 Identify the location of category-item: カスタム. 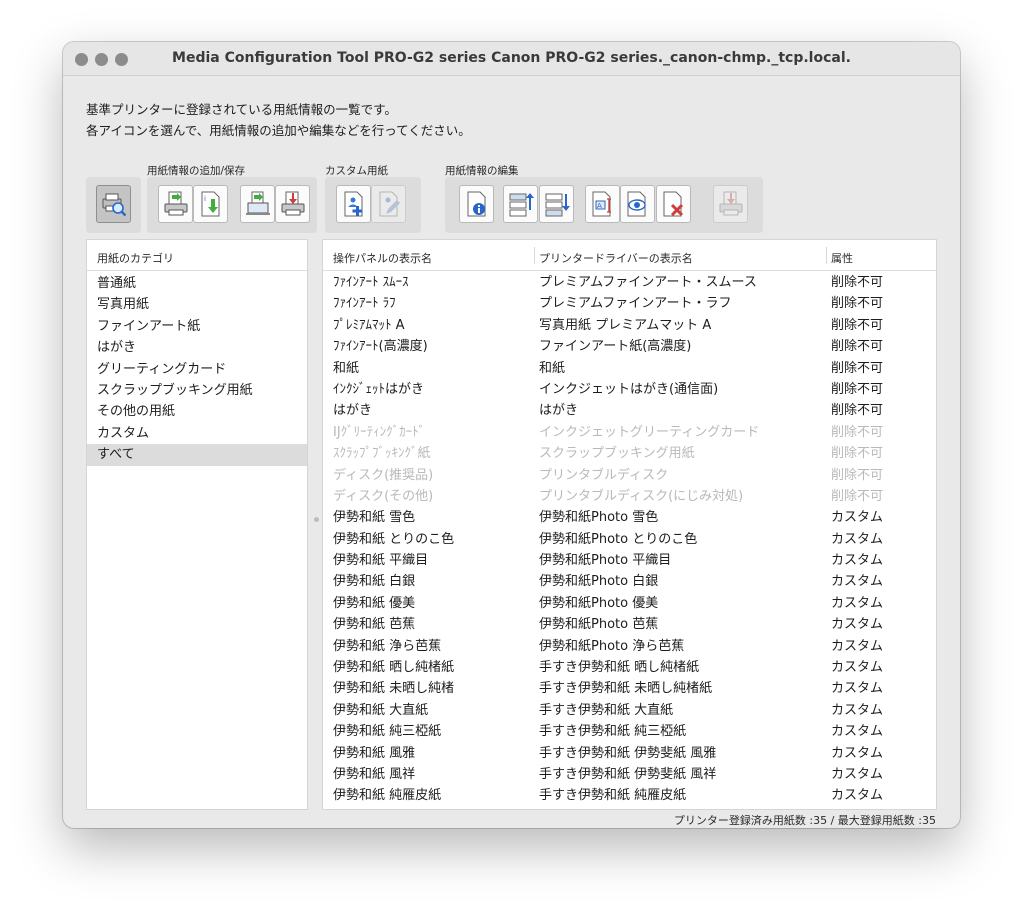
(197, 433).